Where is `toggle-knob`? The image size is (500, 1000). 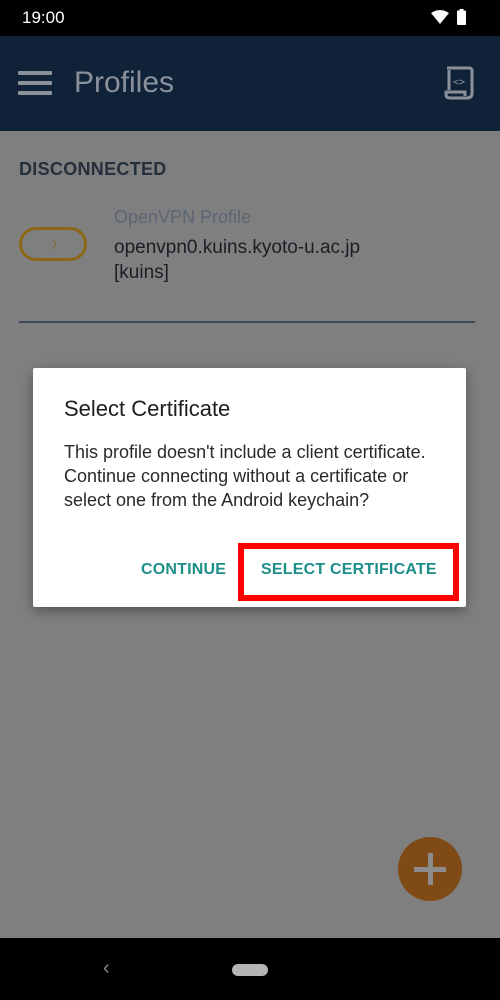
toggle-knob is located at coordinates (54, 244).